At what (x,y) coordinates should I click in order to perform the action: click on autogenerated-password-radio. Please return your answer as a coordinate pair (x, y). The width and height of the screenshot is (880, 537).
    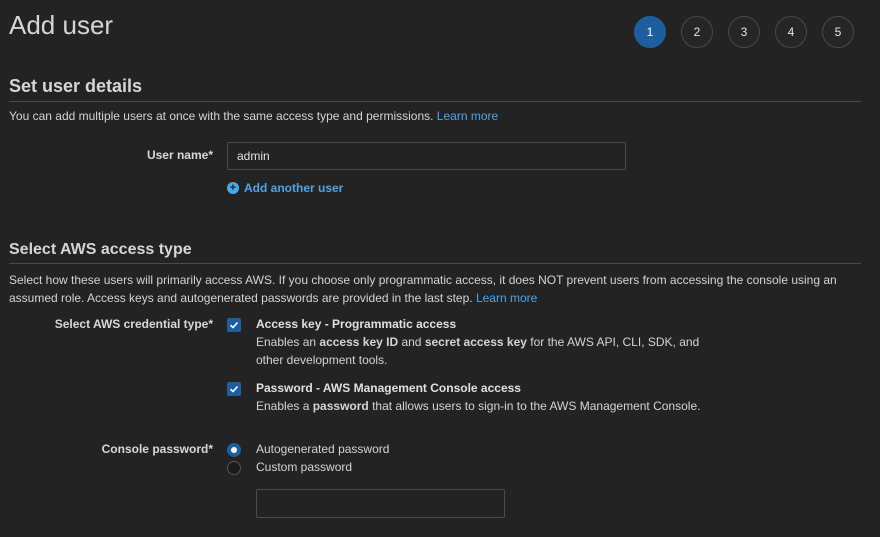
    Looking at the image, I should click on (234, 450).